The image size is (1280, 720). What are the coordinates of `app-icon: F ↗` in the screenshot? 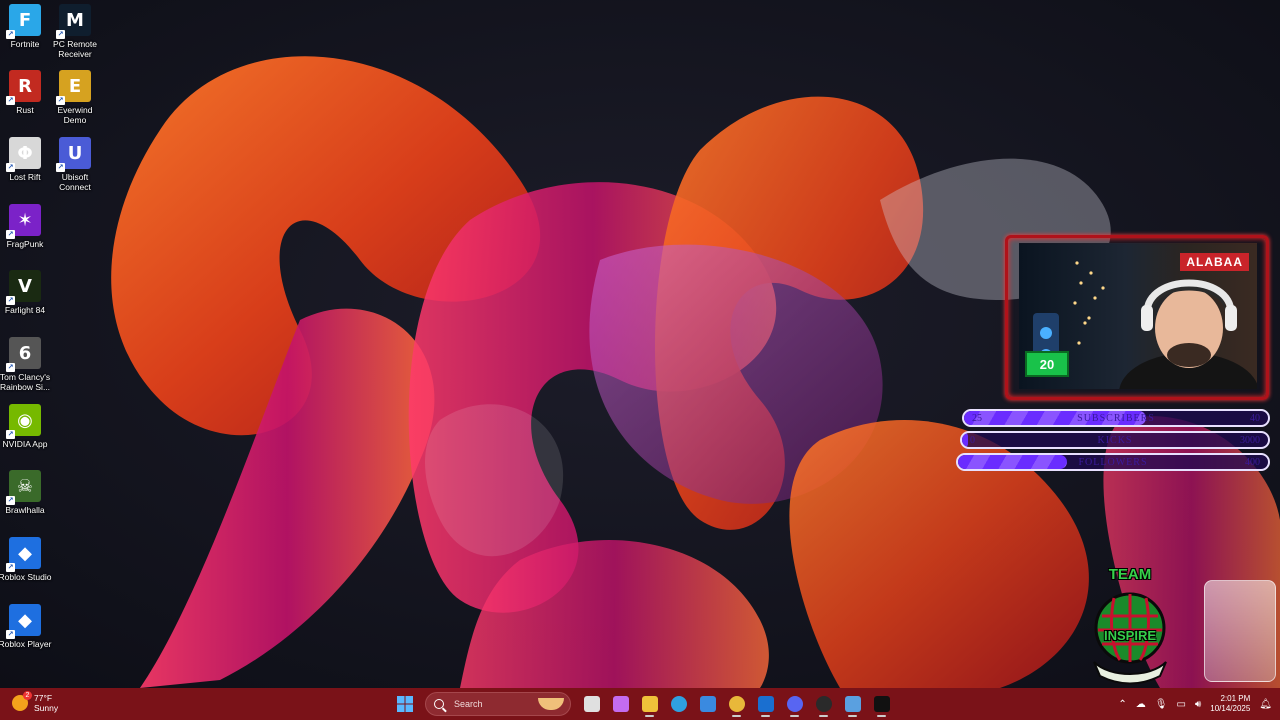 It's located at (23, 21).